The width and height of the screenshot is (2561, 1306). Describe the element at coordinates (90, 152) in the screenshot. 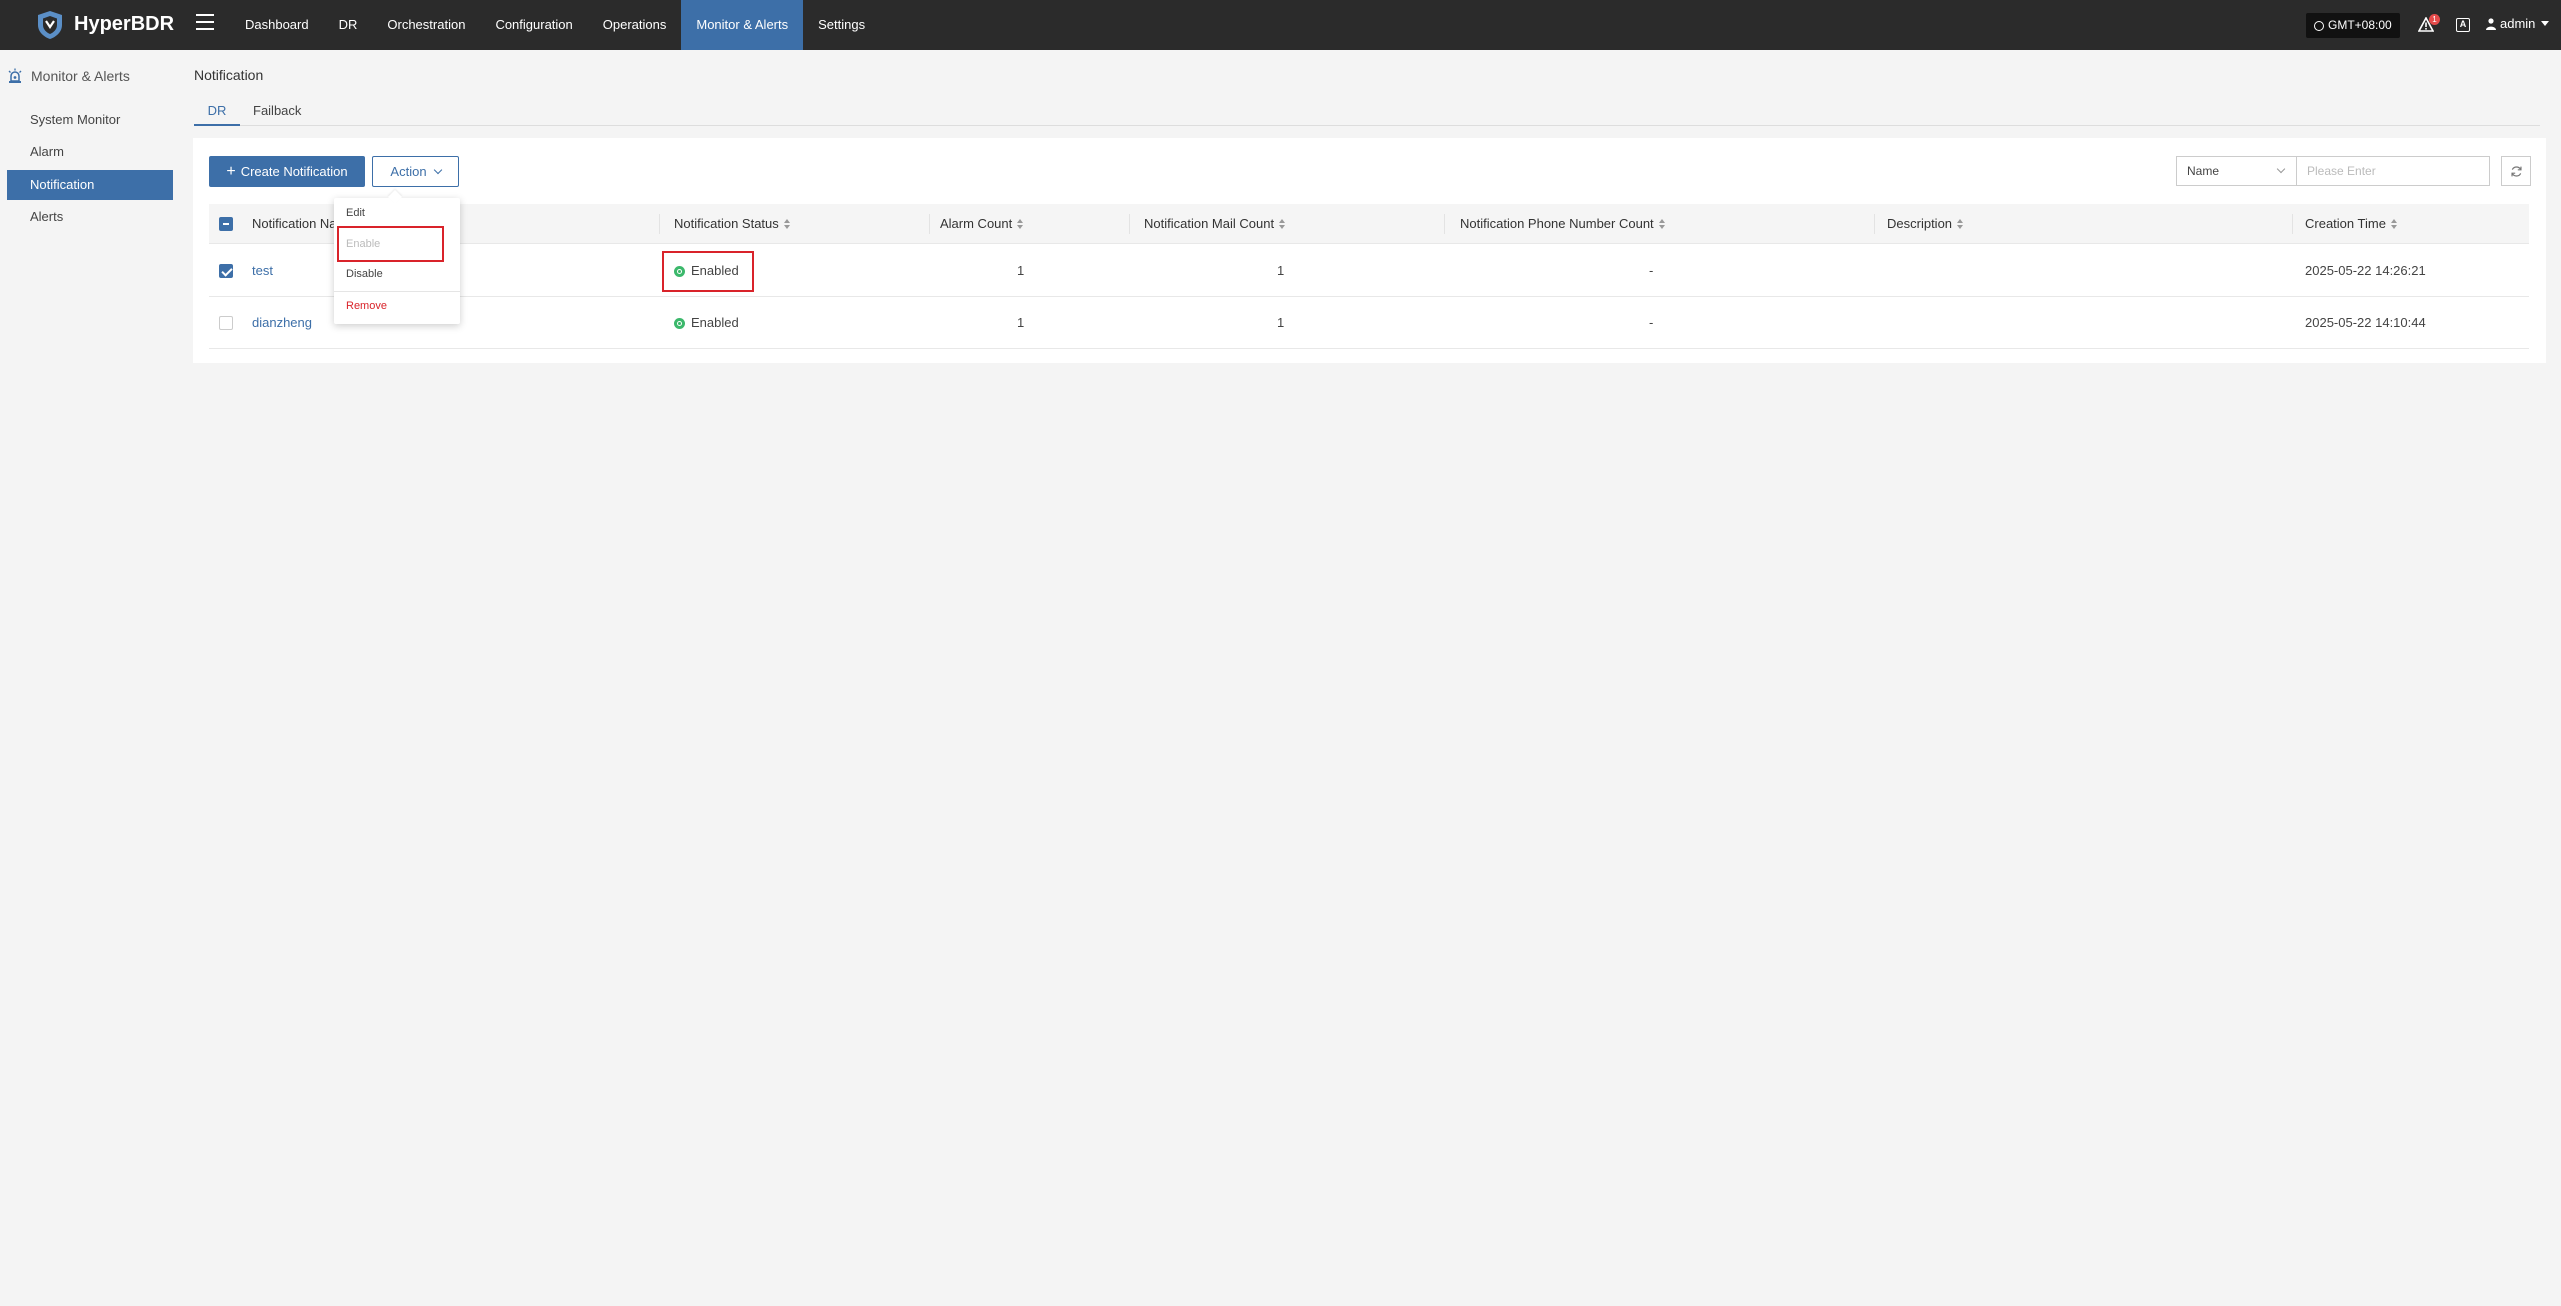

I see `sidebar-item-alarm: Alarm` at that location.